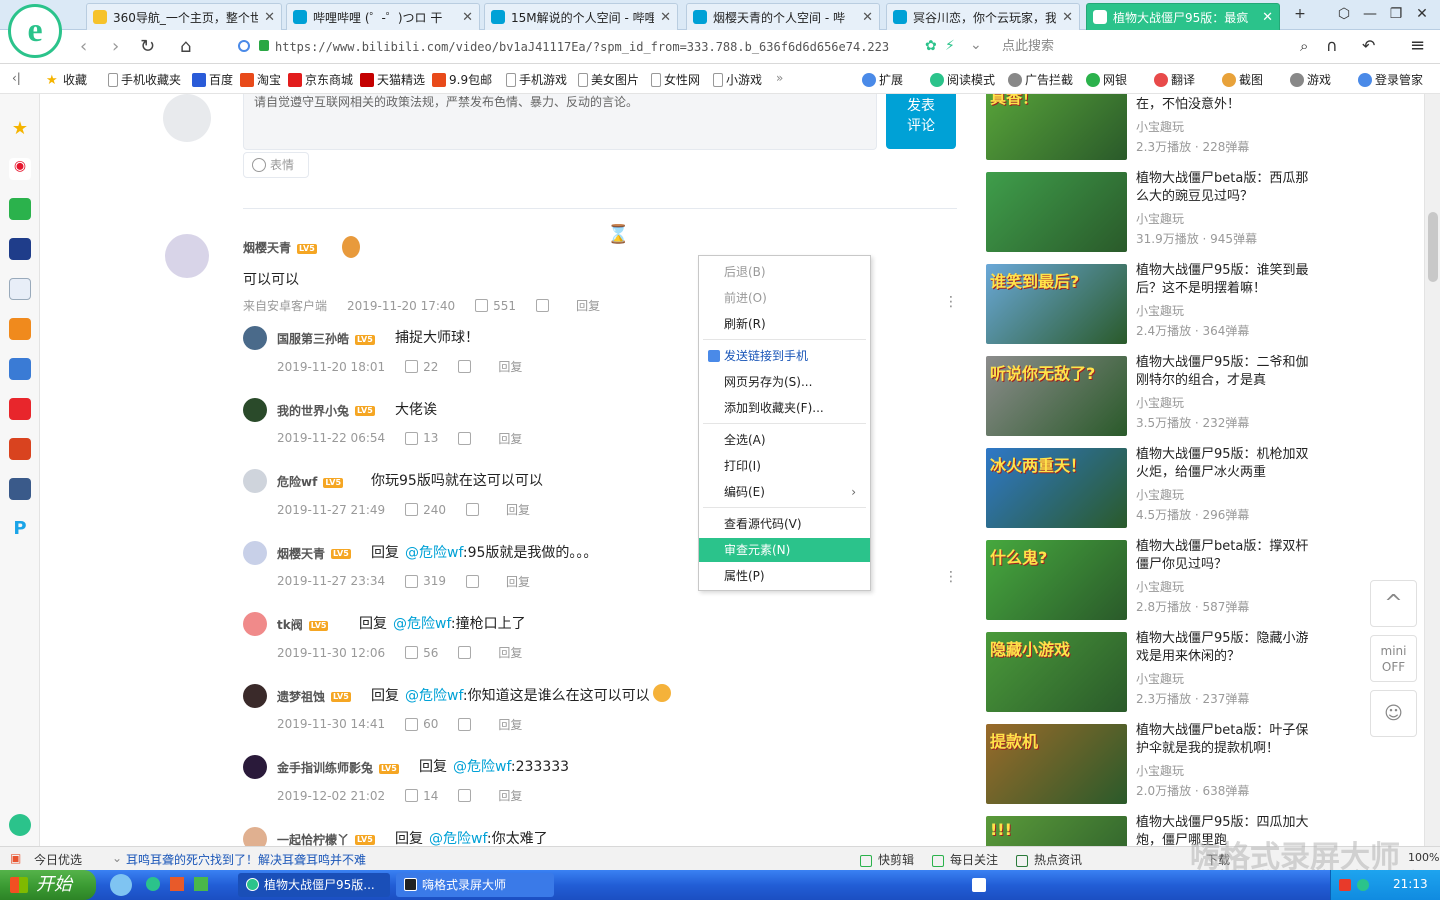 The width and height of the screenshot is (1440, 900). I want to click on bookmark-item: 百度, so click(212, 79).